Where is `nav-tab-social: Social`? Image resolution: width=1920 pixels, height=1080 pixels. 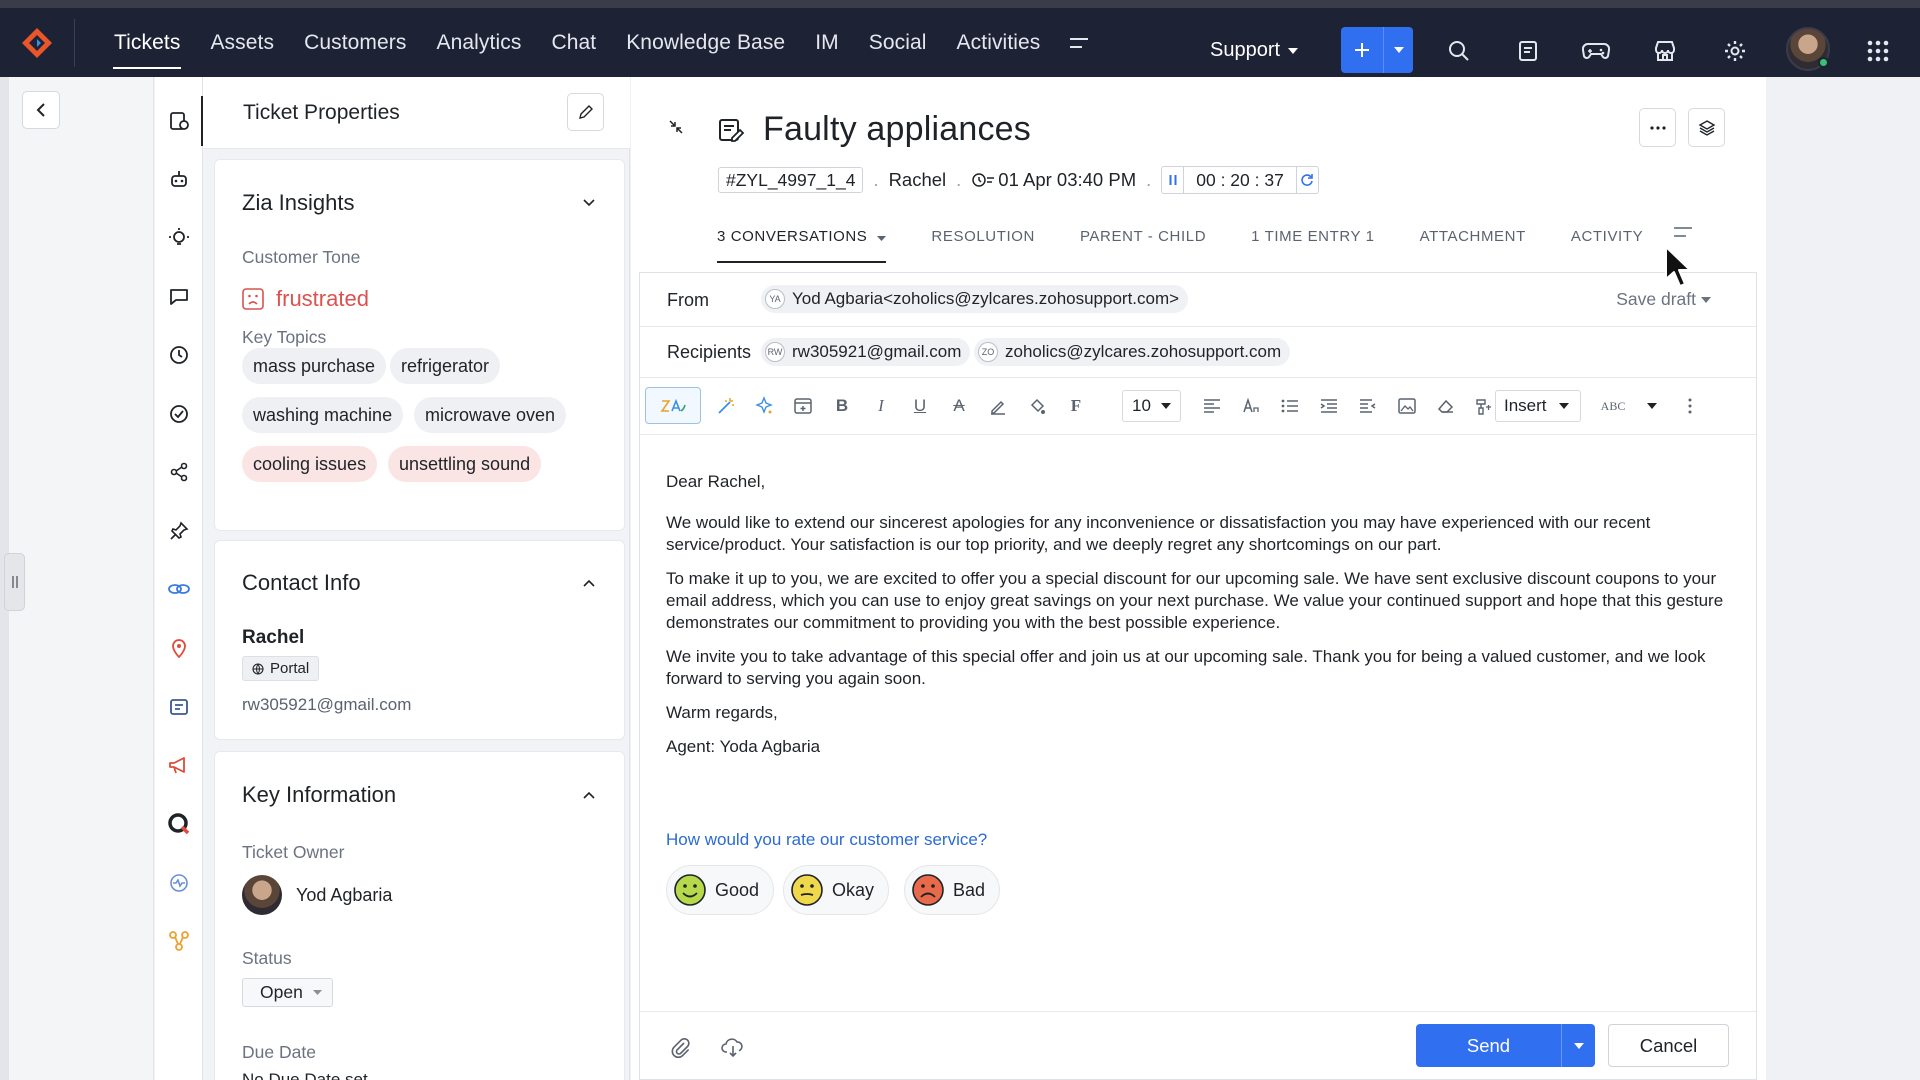
nav-tab-social: Social is located at coordinates (898, 42).